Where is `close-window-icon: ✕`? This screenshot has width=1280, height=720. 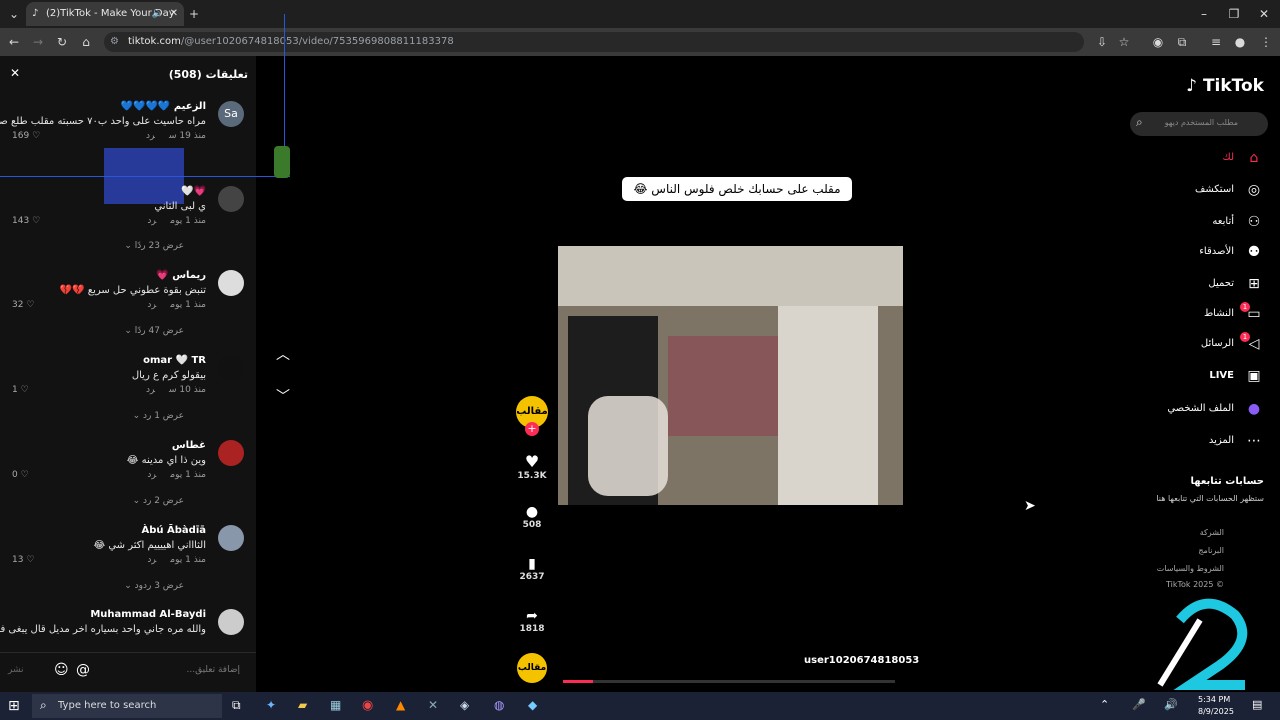
close-window-icon: ✕ is located at coordinates (1264, 14).